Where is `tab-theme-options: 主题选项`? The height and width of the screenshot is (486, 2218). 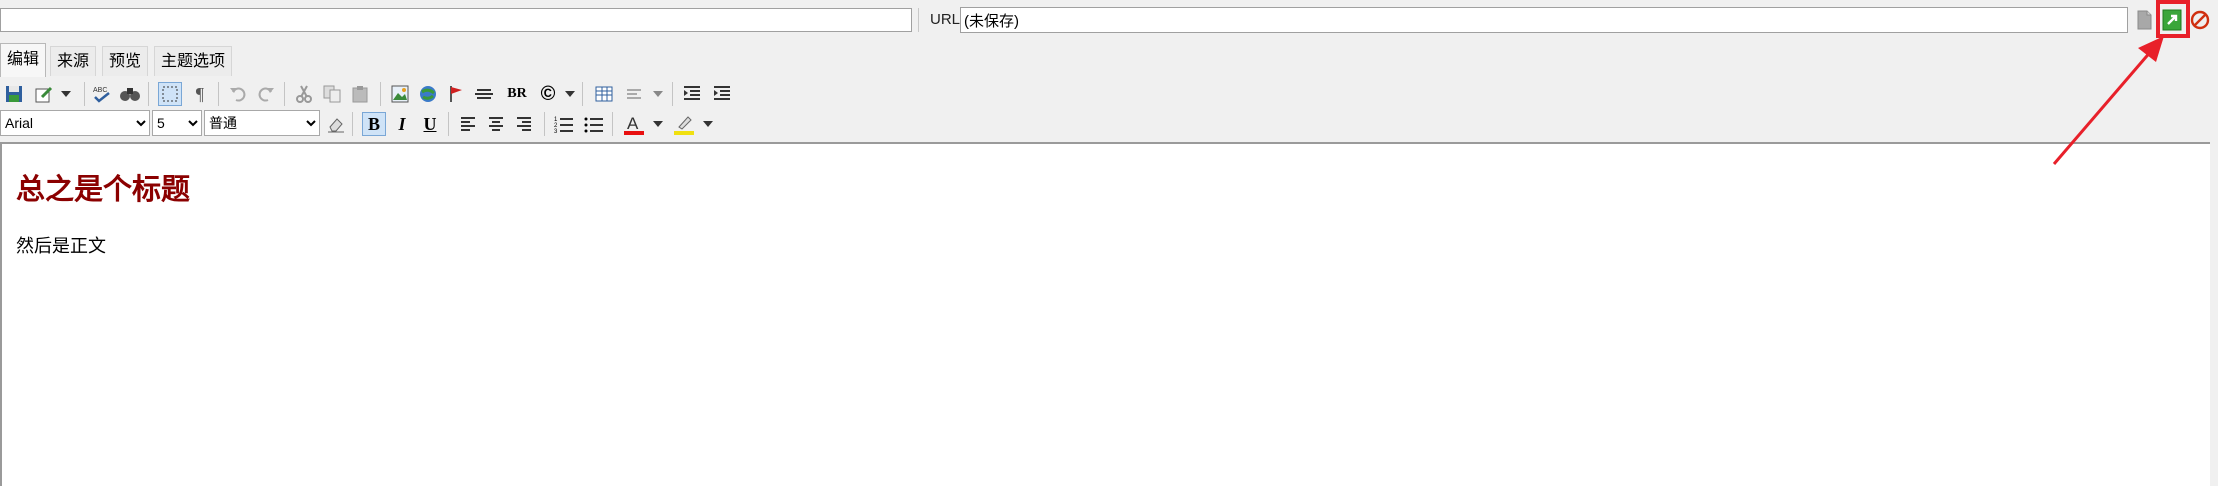
tab-theme-options: 主题选项 is located at coordinates (193, 61).